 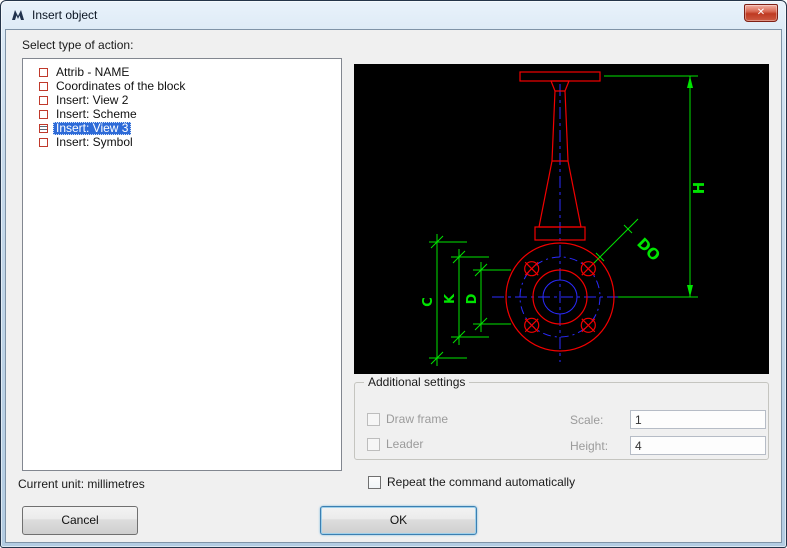 I want to click on current-unit-label: Current unit: millimetres, so click(x=81, y=484).